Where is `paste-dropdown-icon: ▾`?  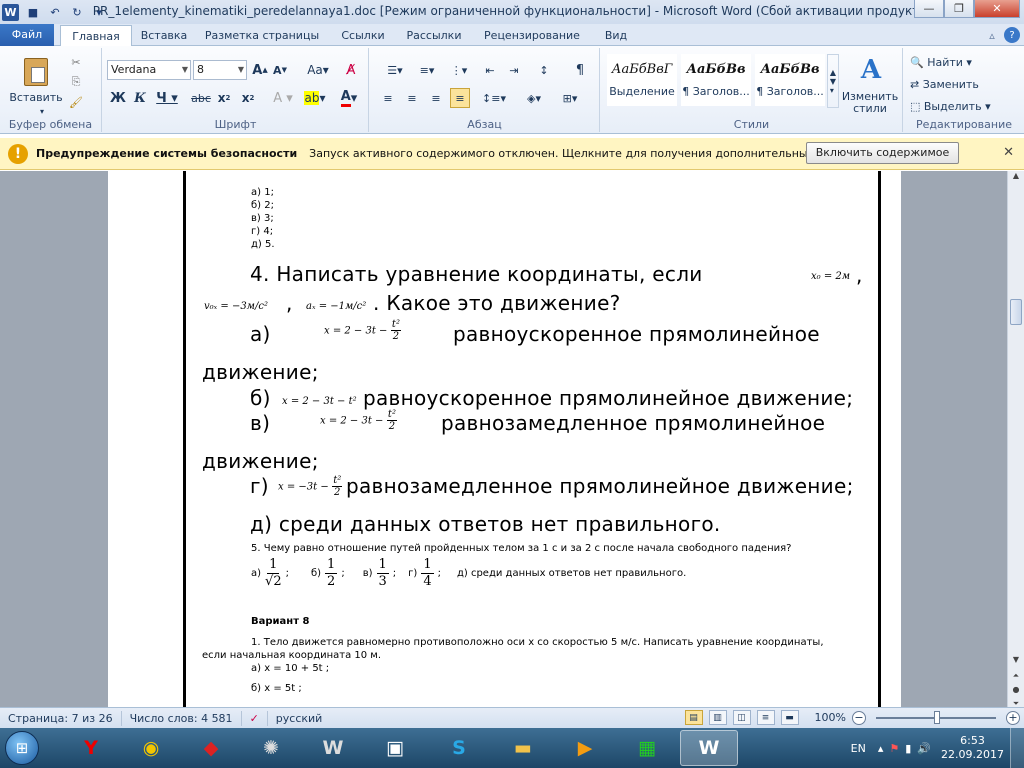
paste-dropdown-icon: ▾ is located at coordinates (42, 111).